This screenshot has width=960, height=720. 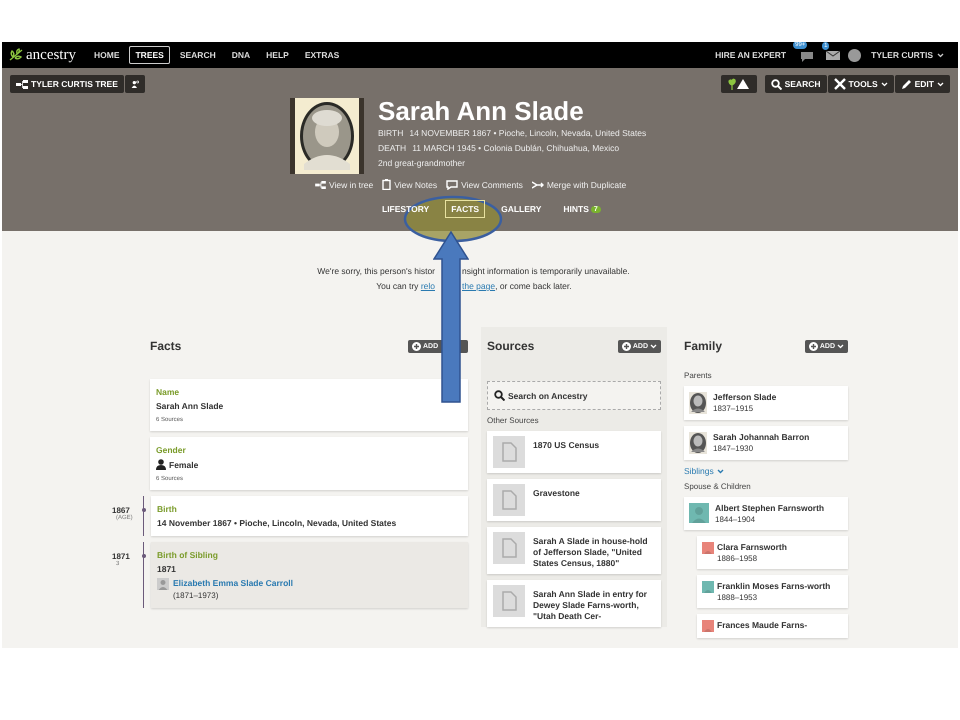 What do you see at coordinates (538, 184) in the screenshot?
I see `merge-icon` at bounding box center [538, 184].